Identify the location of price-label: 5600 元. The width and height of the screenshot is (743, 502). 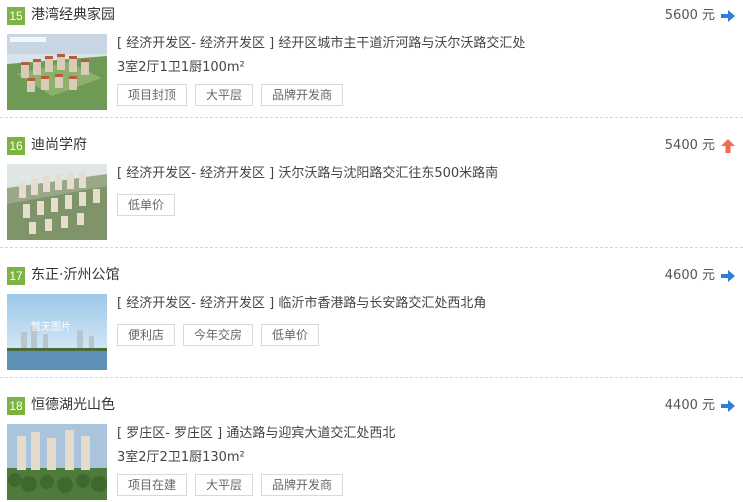
(689, 15).